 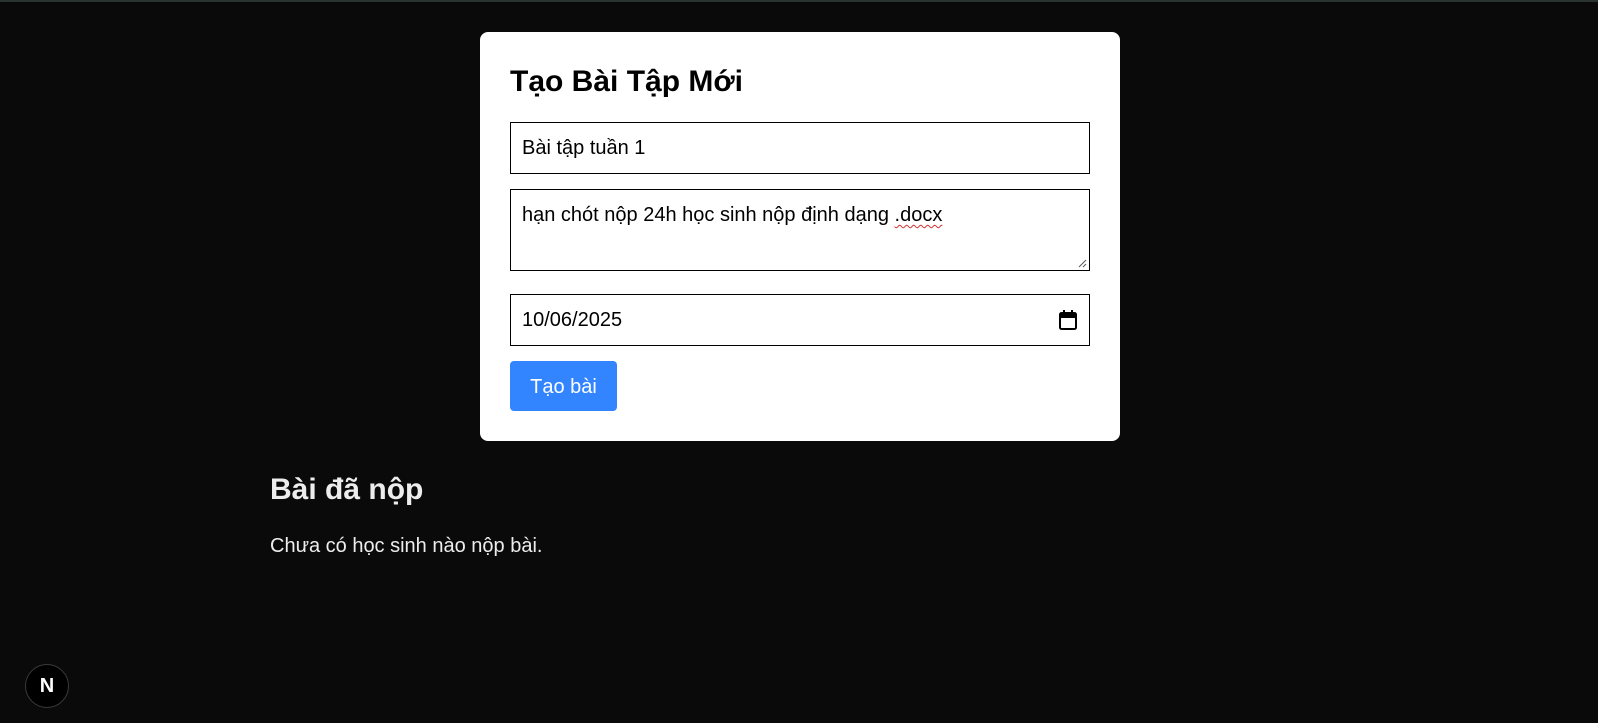 What do you see at coordinates (584, 148) in the screenshot?
I see `assignment-title-value: Bài tập tuần 1` at bounding box center [584, 148].